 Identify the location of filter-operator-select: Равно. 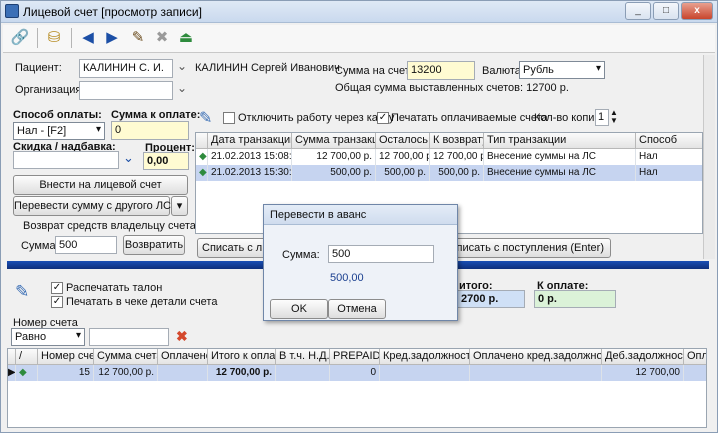
(48, 337).